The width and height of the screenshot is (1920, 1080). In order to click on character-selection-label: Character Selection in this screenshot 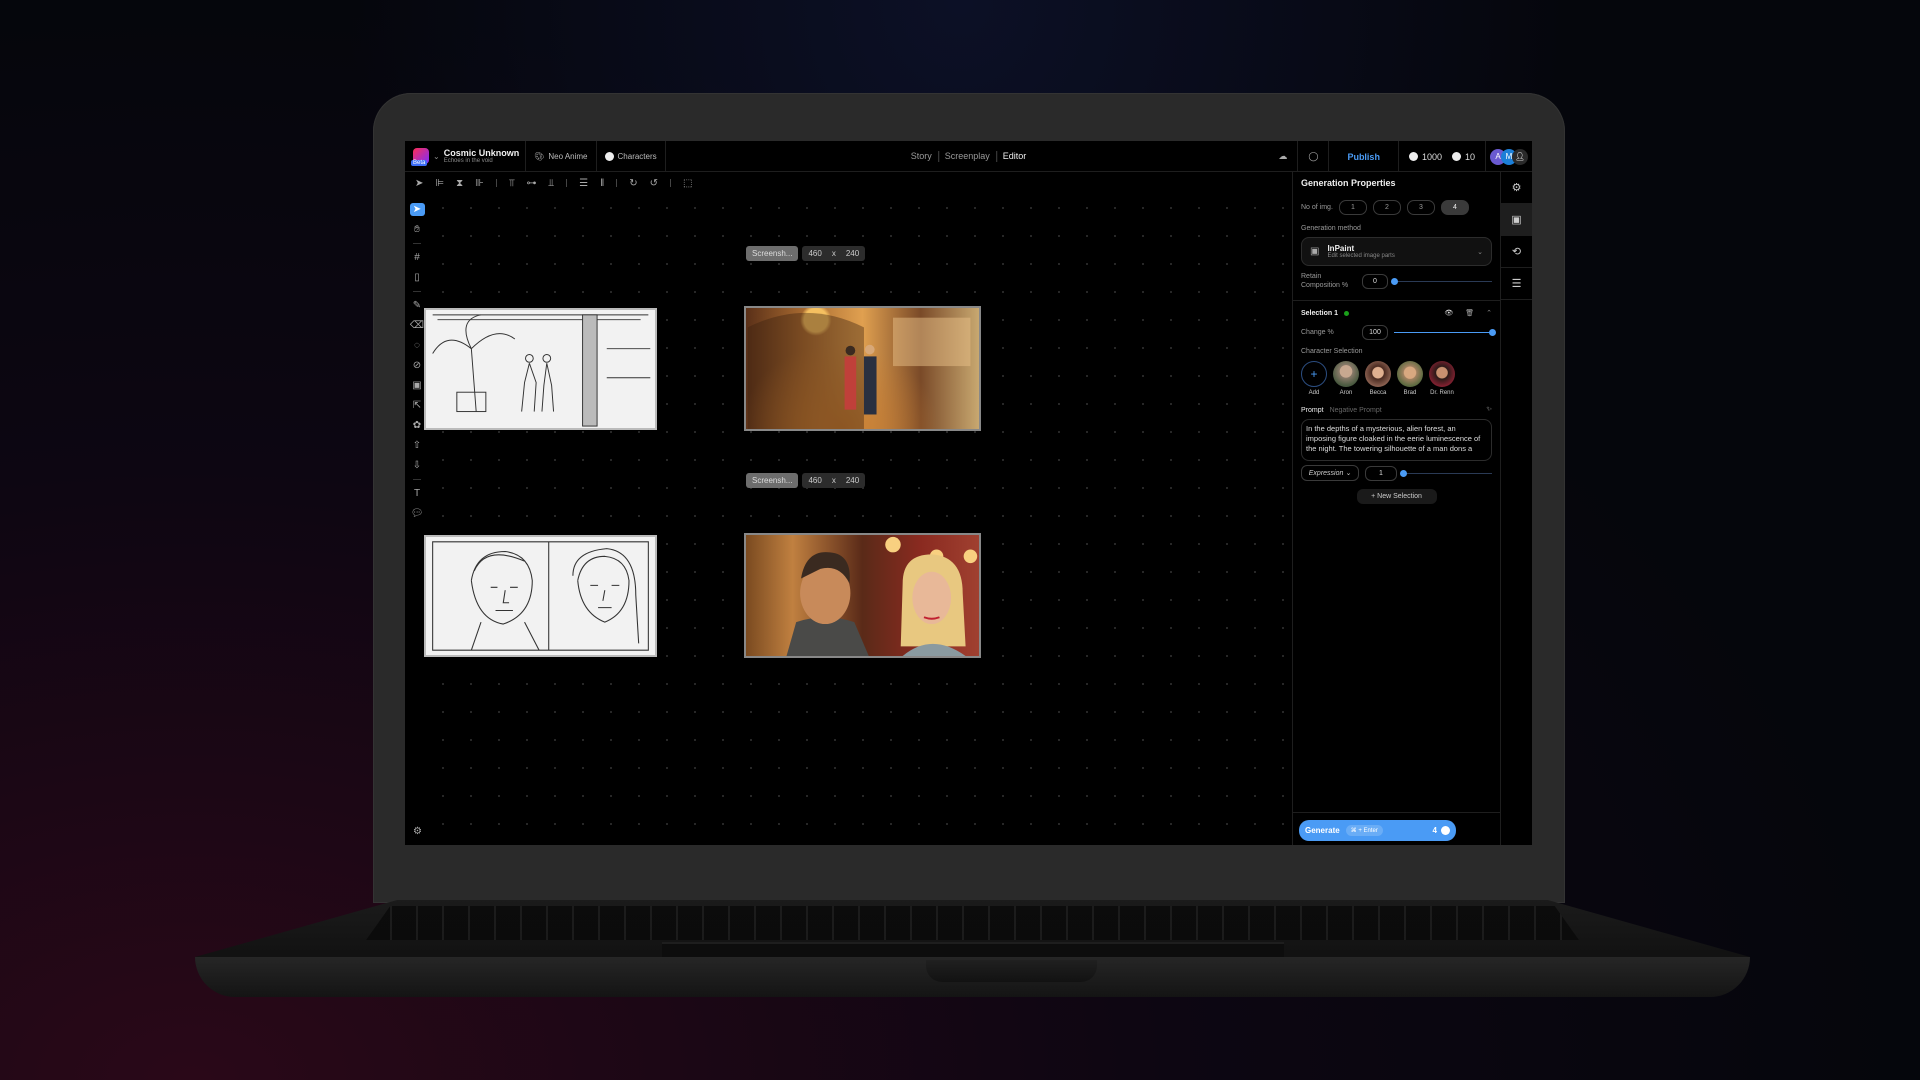, I will do `click(1332, 352)`.